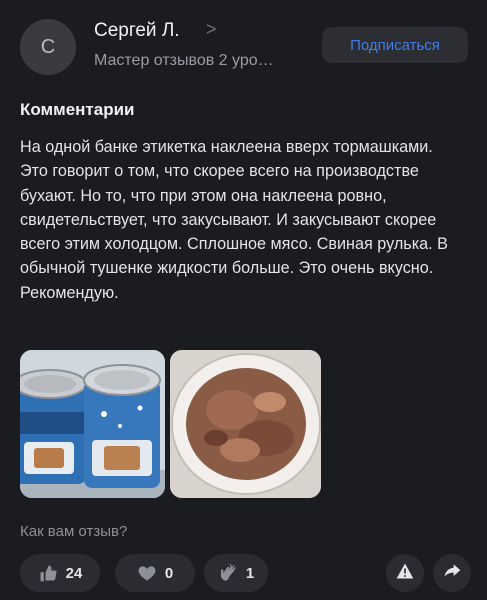 This screenshot has height=600, width=487. What do you see at coordinates (211, 29) in the screenshot?
I see `chevron-right-icon: >` at bounding box center [211, 29].